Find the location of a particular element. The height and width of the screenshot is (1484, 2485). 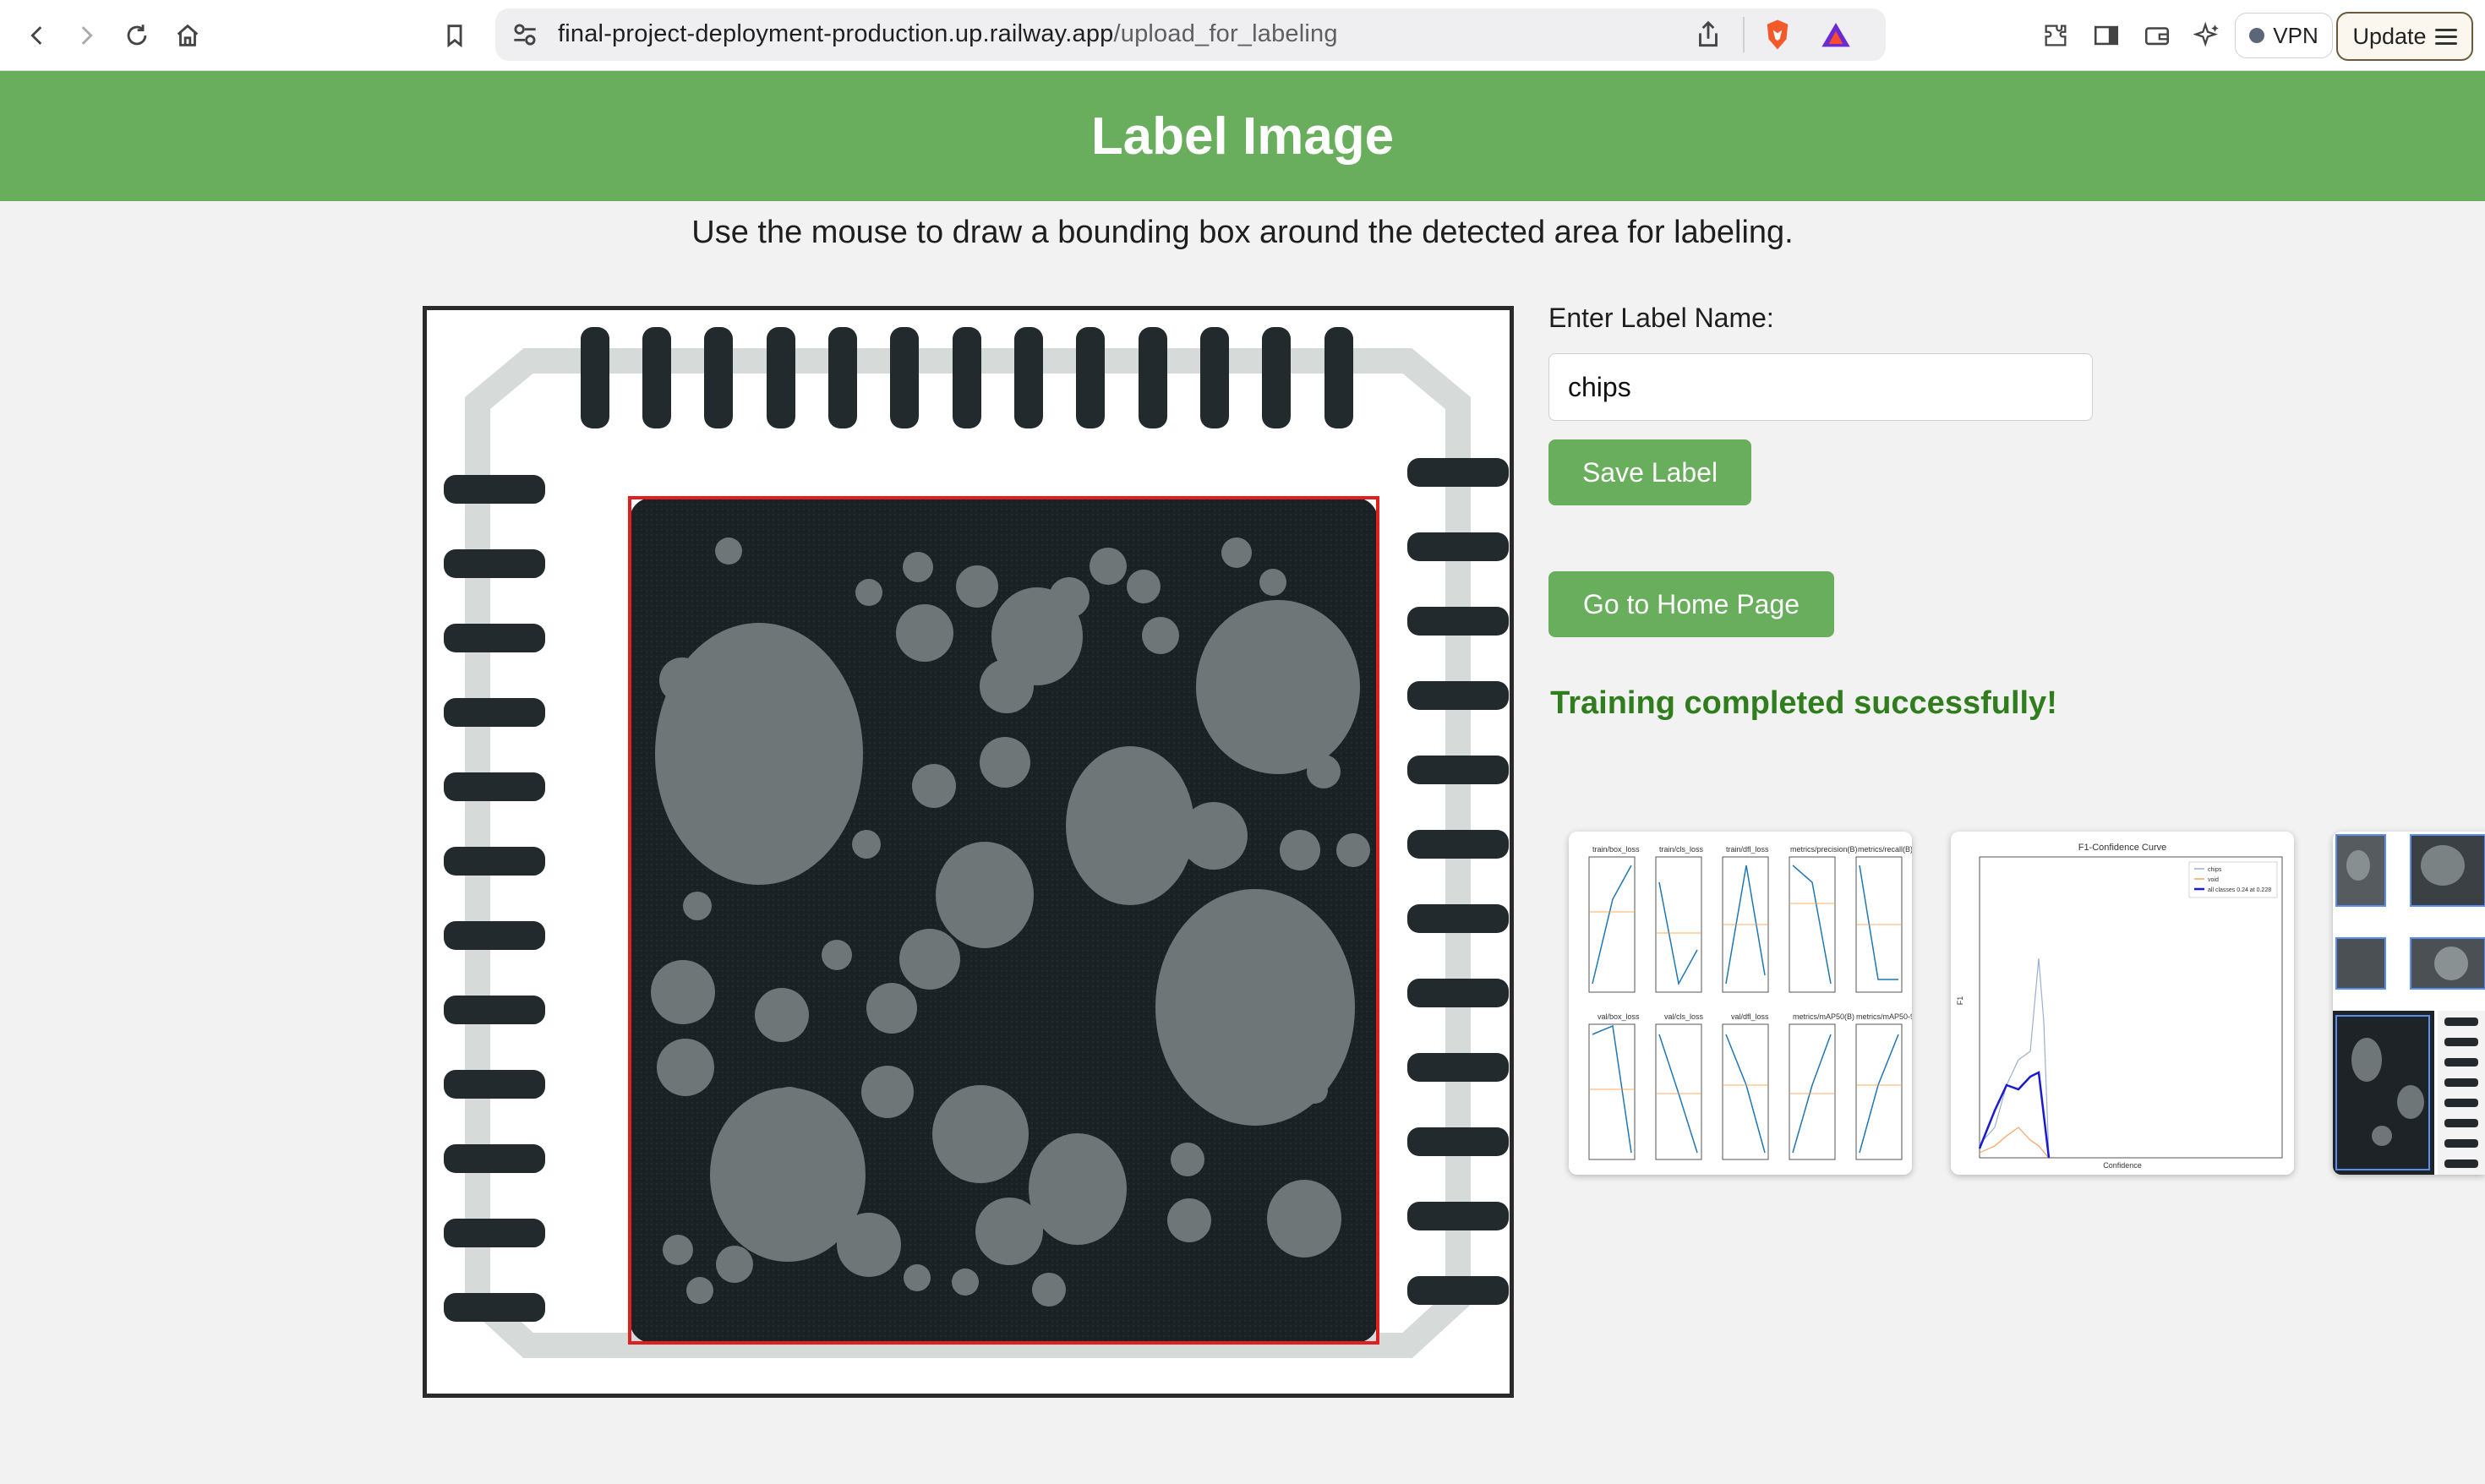

page-header: Label Image is located at coordinates (1242, 136).